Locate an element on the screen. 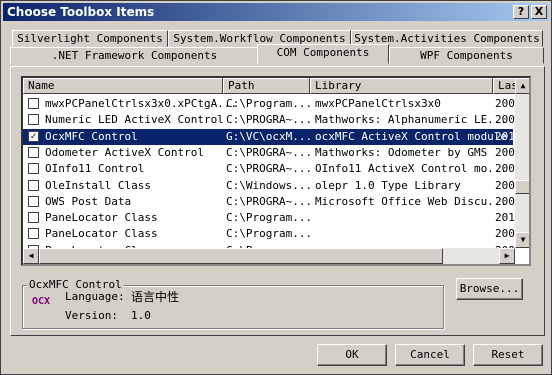  horizontal-scrollbar: ◀ ▶ is located at coordinates (269, 256).